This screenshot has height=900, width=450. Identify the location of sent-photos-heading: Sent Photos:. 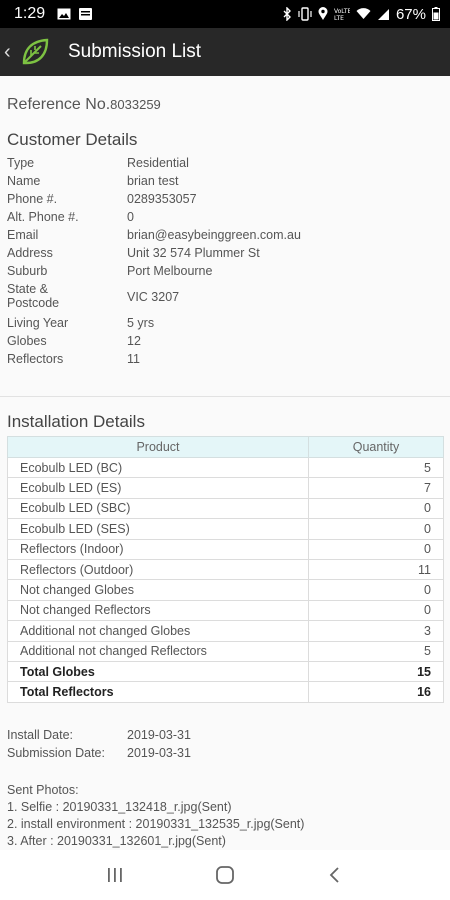
(43, 790).